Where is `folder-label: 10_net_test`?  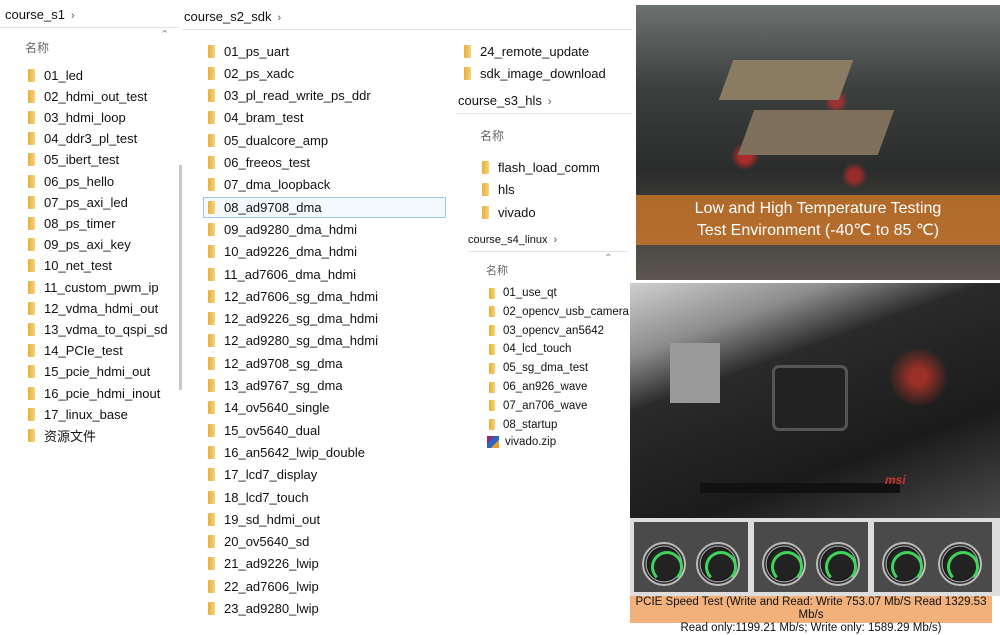
folder-label: 10_net_test is located at coordinates (78, 266).